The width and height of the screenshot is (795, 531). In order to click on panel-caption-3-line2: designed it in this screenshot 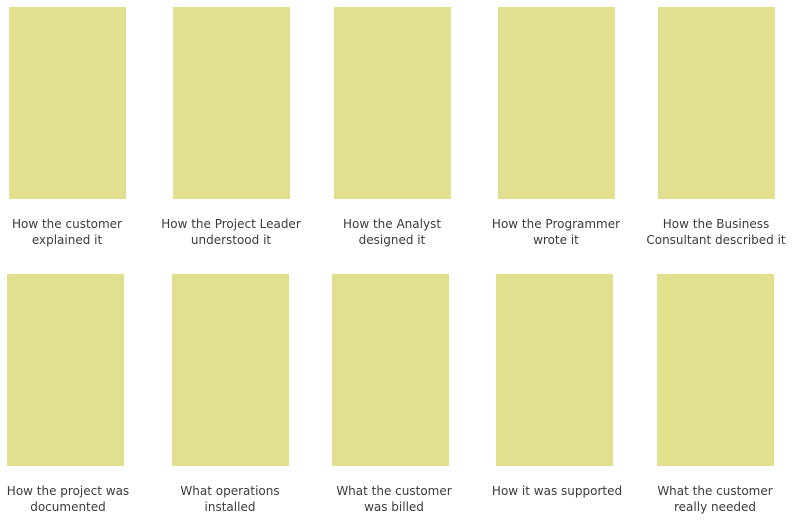, I will do `click(392, 240)`.